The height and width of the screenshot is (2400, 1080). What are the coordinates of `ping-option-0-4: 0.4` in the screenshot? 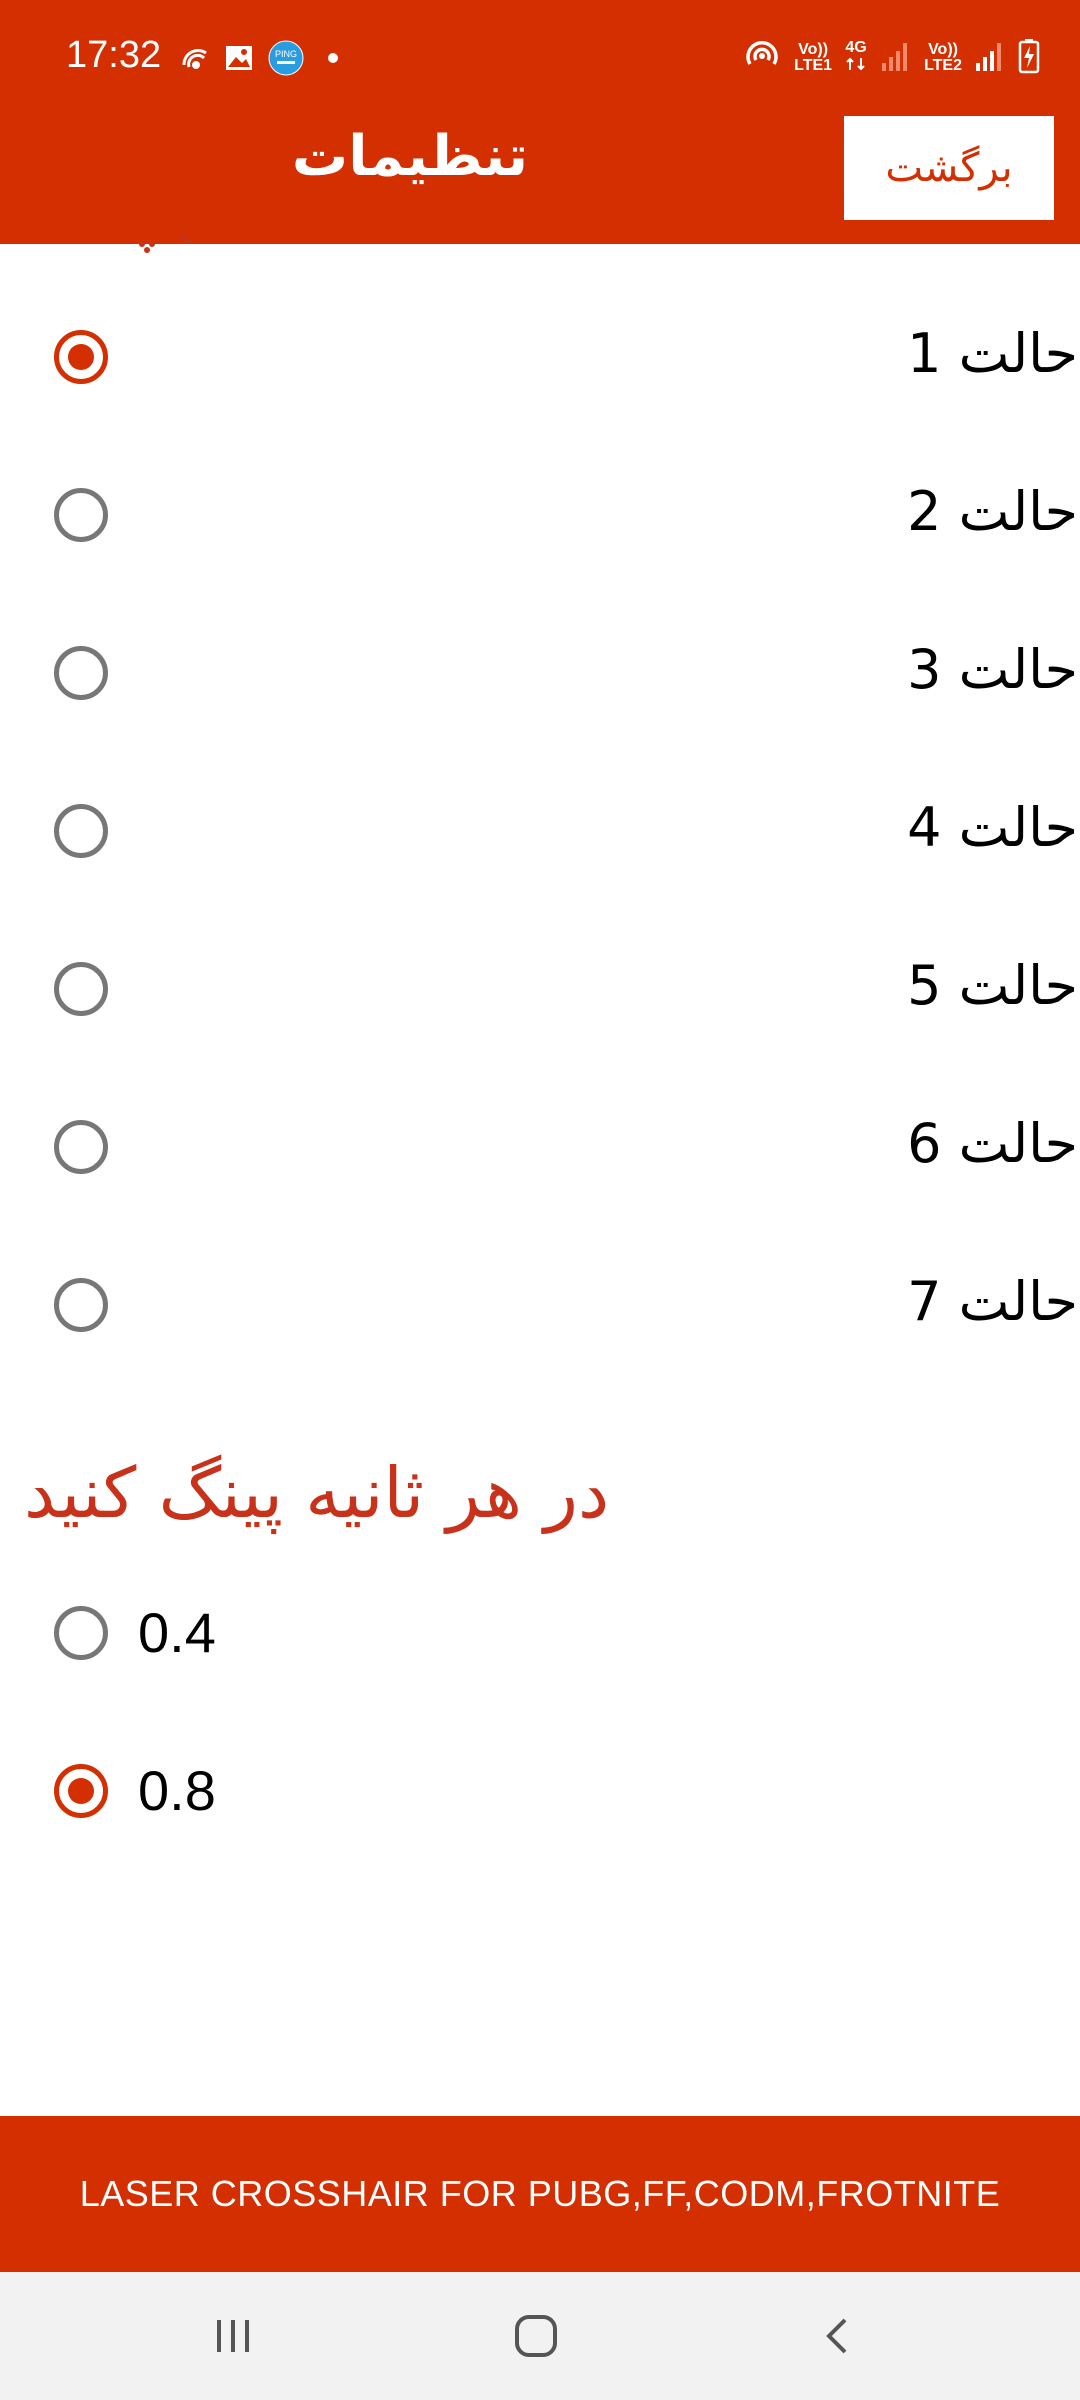 It's located at (540, 1633).